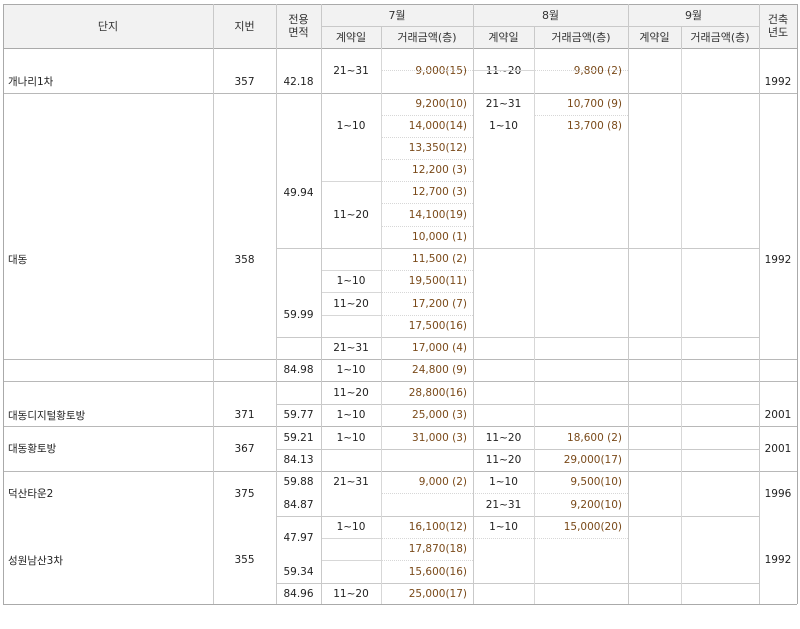  What do you see at coordinates (439, 237) in the screenshot?
I see `july-amount: 10,000 (1)` at bounding box center [439, 237].